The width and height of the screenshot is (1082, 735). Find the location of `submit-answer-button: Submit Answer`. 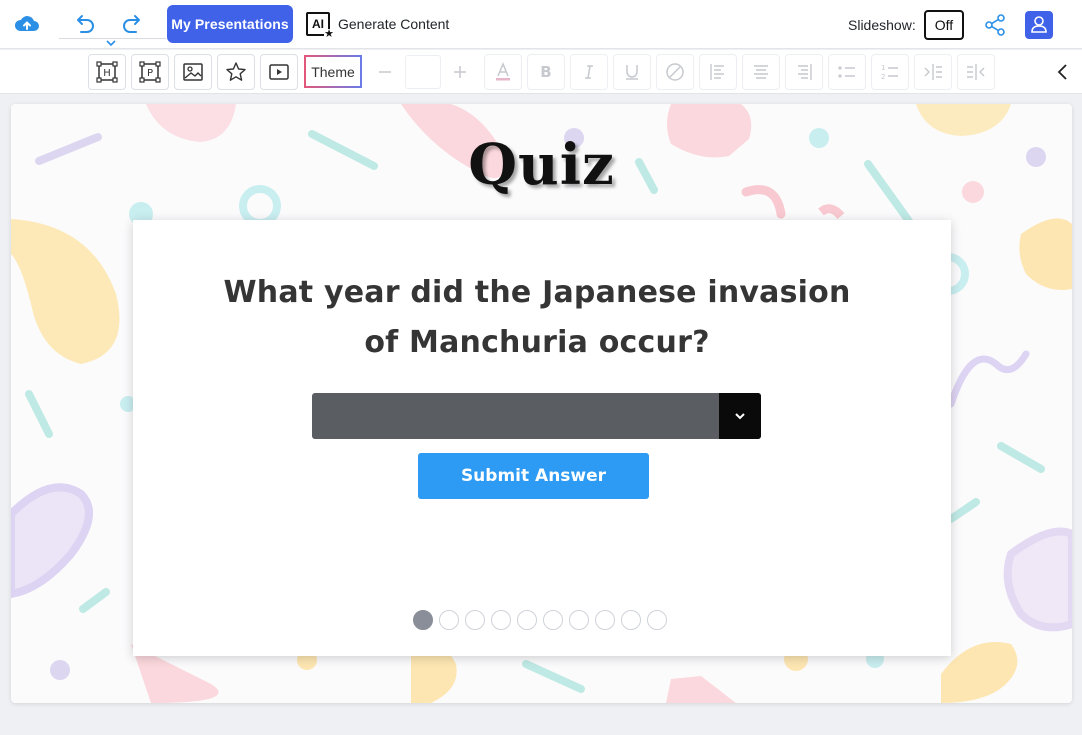

submit-answer-button: Submit Answer is located at coordinates (533, 476).